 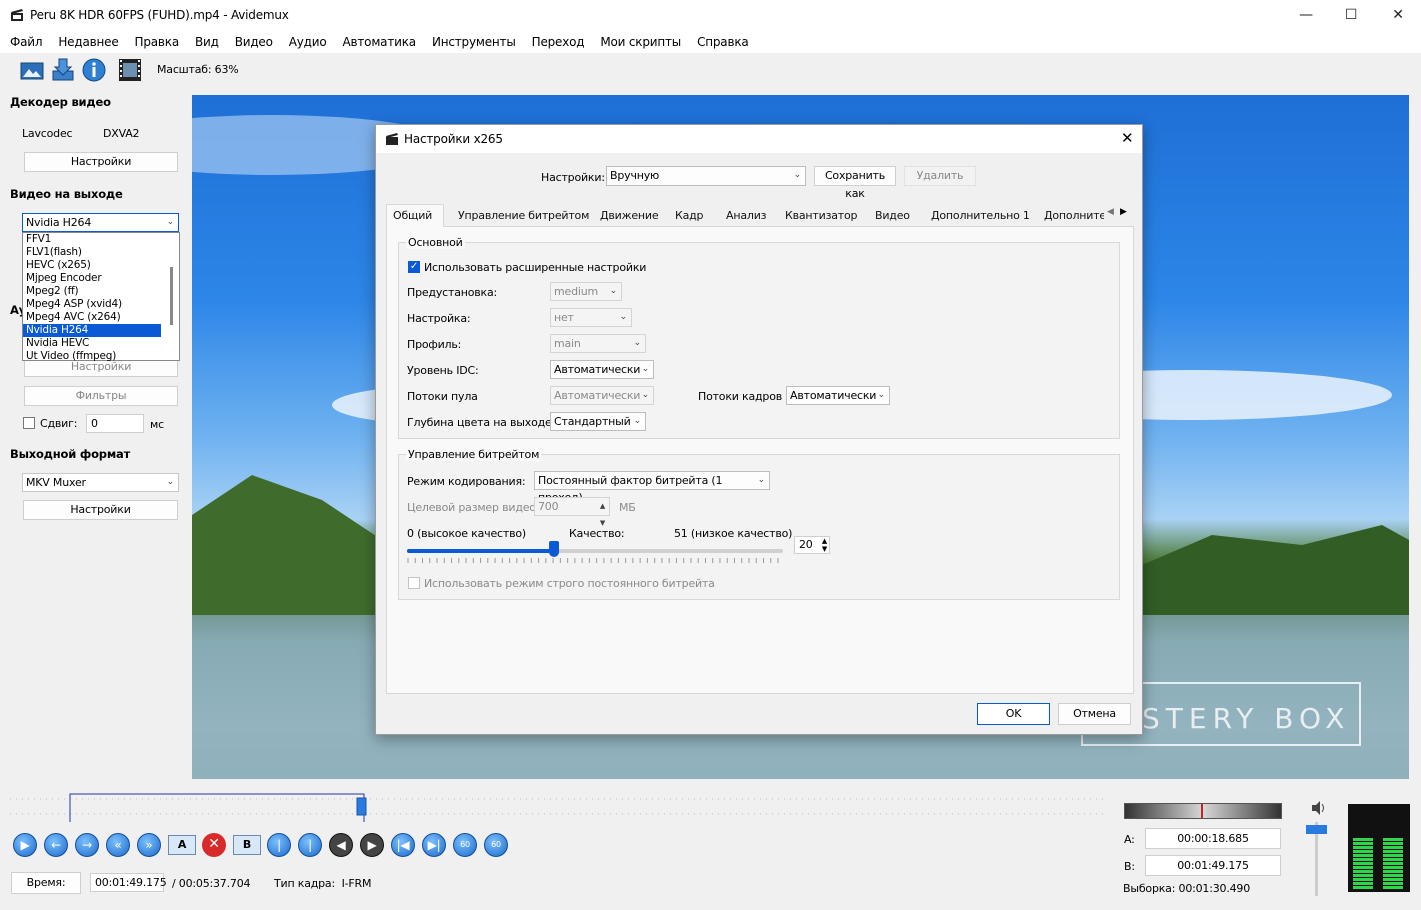 I want to click on encoding-mode-select: Постоянный фактор битрейта (1 проход)⌄, so click(x=652, y=487).